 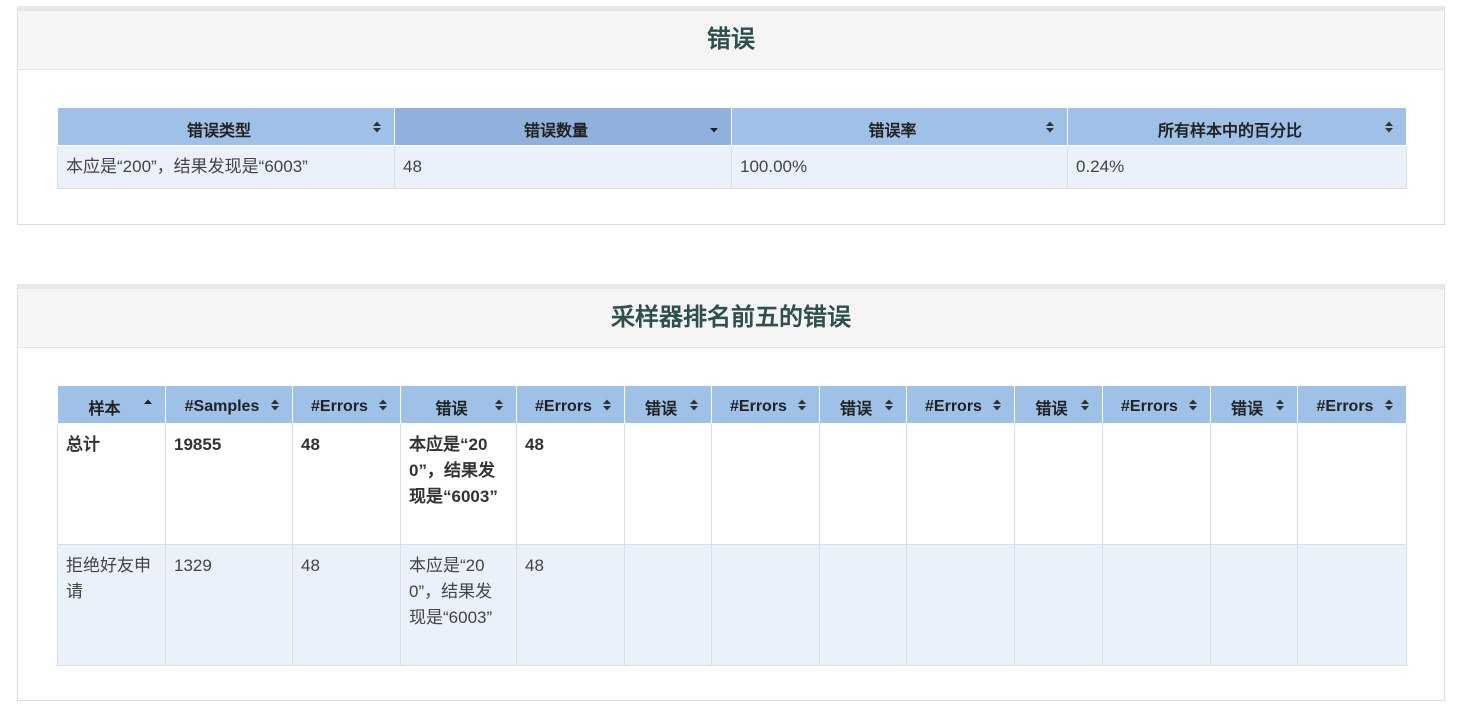 What do you see at coordinates (892, 131) in the screenshot?
I see `column-header-label: 错误率` at bounding box center [892, 131].